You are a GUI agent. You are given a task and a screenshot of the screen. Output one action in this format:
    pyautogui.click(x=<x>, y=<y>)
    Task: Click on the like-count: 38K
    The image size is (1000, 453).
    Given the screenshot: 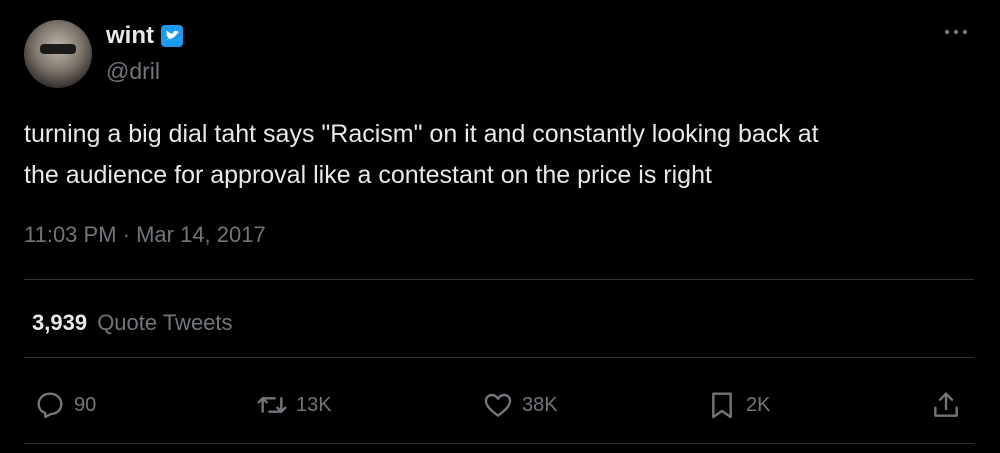 What is the action you would take?
    pyautogui.click(x=540, y=404)
    